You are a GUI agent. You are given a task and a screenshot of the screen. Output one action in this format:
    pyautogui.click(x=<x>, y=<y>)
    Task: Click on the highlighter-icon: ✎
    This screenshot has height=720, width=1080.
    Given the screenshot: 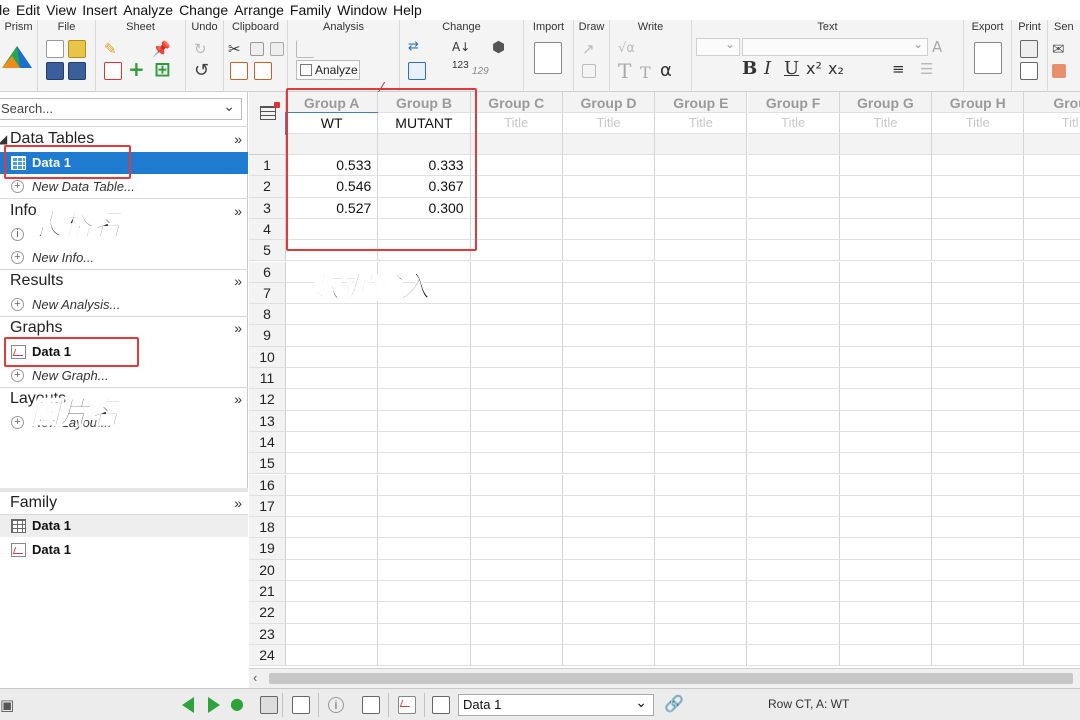 What is the action you would take?
    pyautogui.click(x=110, y=49)
    